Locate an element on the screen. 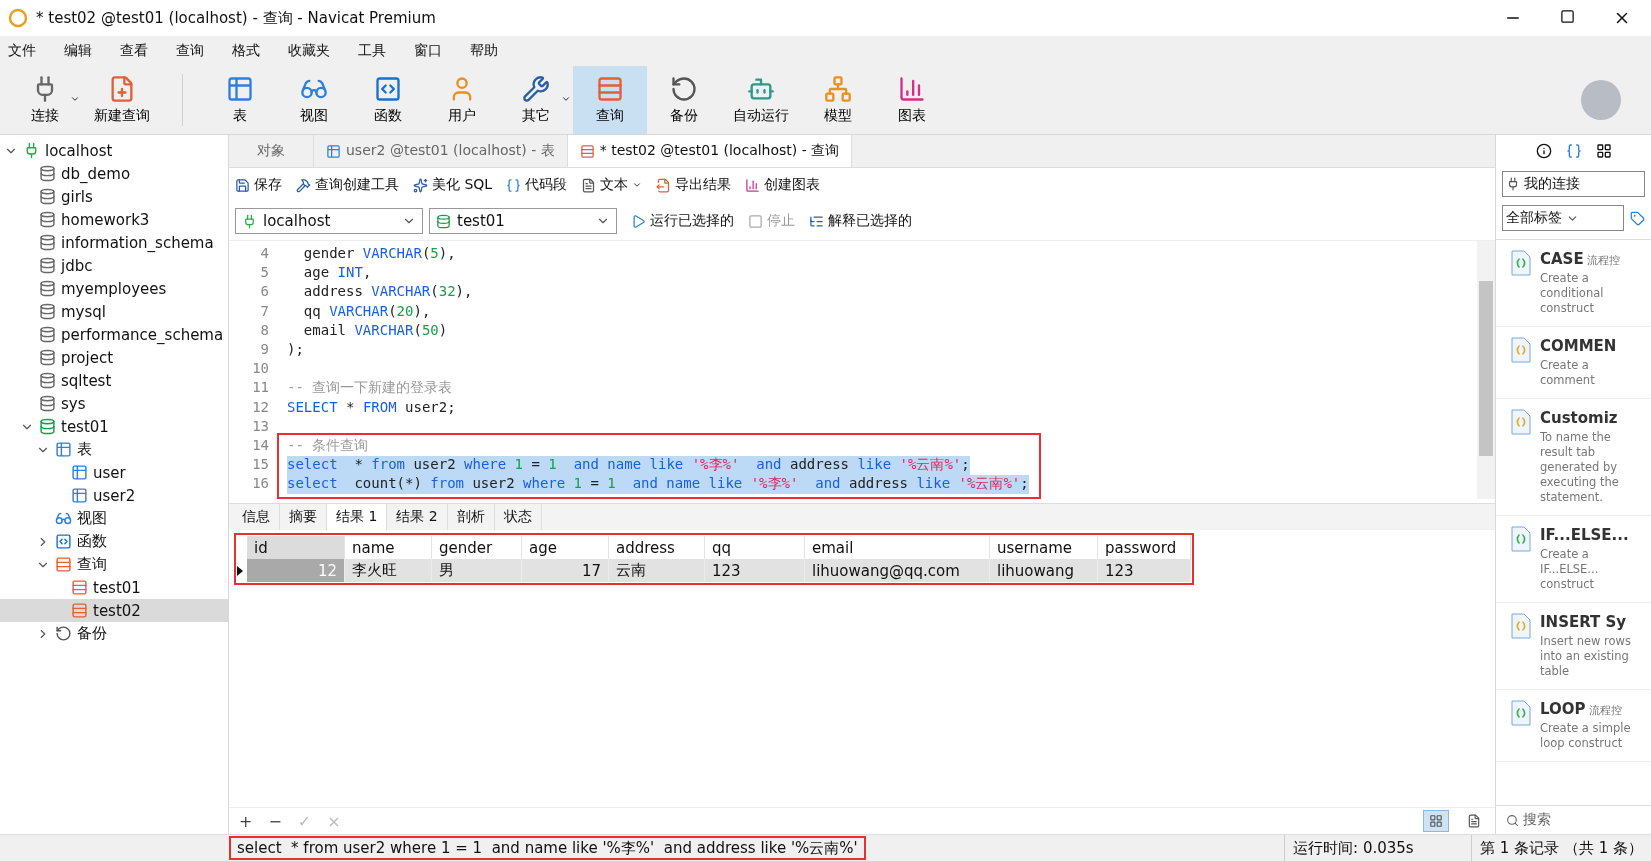 This screenshot has height=861, width=1651. menu-item: 编辑 is located at coordinates (78, 51).